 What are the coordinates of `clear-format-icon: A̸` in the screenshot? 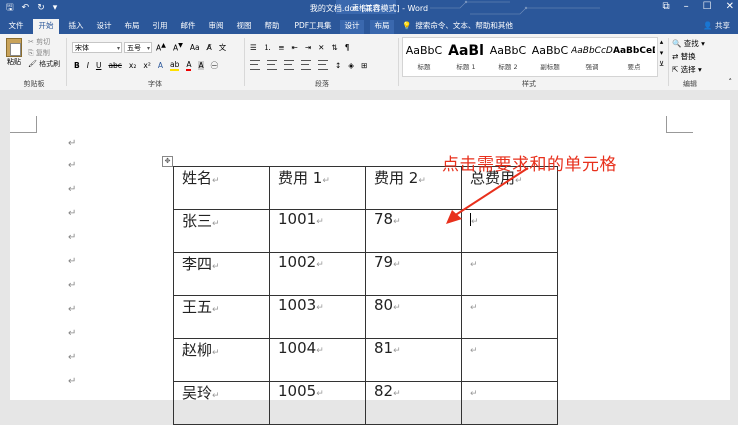 It's located at (209, 47).